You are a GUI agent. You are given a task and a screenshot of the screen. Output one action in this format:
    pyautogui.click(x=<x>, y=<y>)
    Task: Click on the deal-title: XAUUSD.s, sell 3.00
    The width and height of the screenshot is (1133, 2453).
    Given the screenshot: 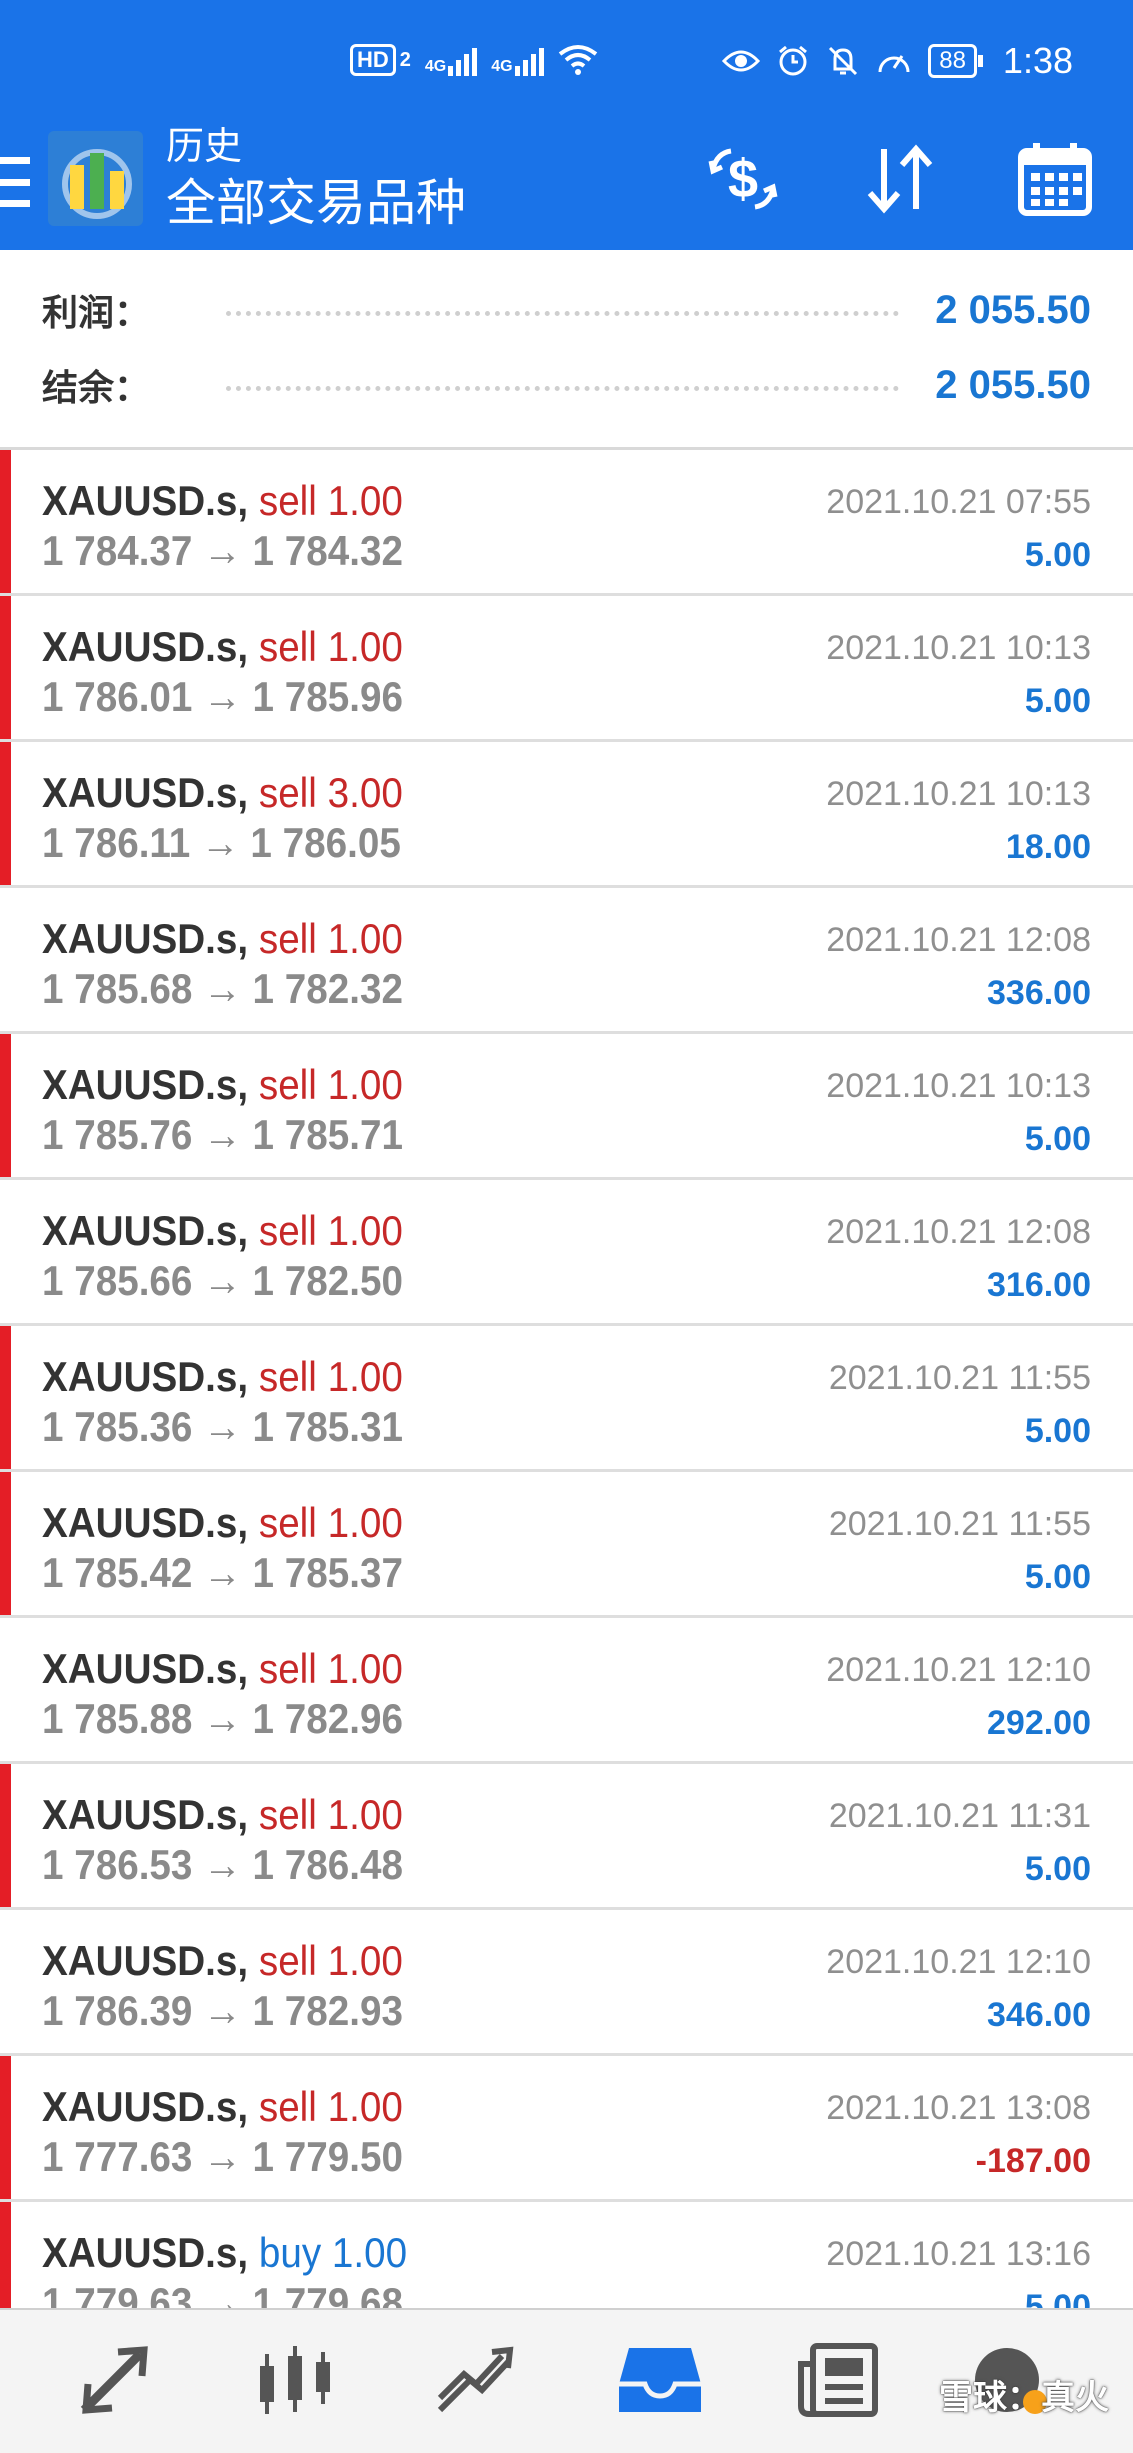 What is the action you would take?
    pyautogui.click(x=222, y=793)
    